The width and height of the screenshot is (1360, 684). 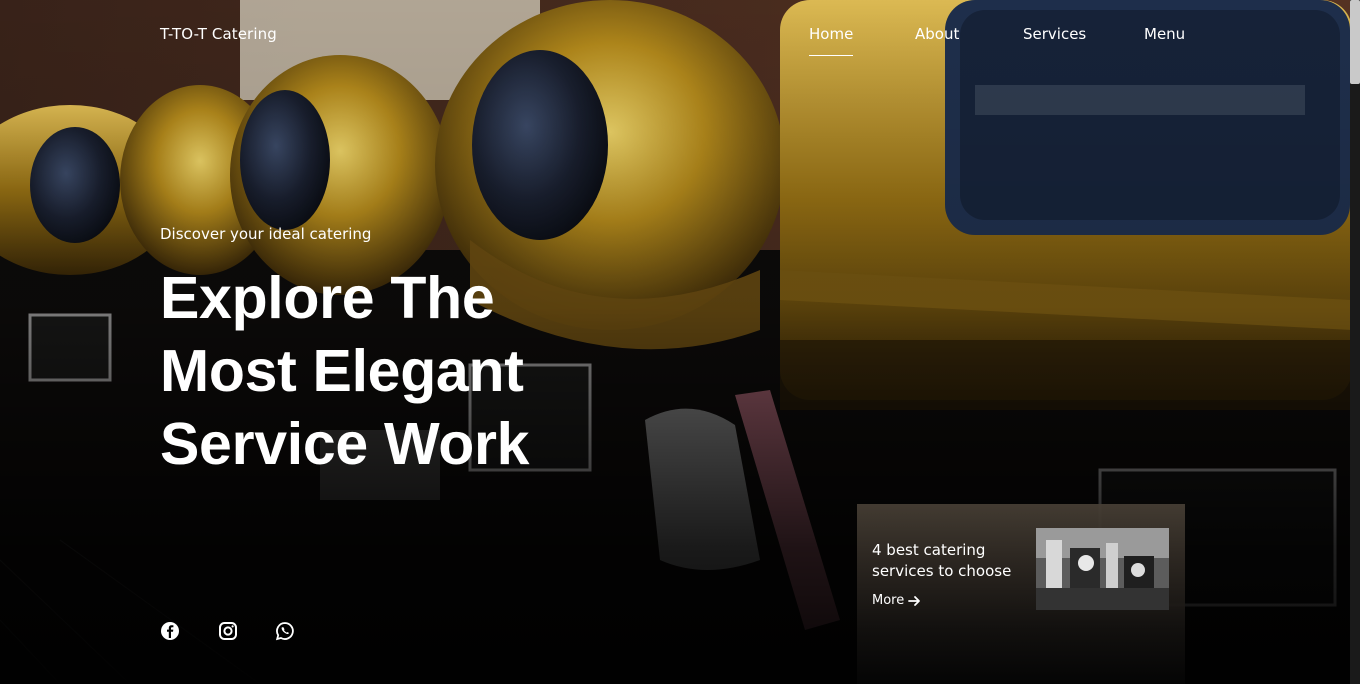 I want to click on headline-line-1: Explore The, so click(x=327, y=298).